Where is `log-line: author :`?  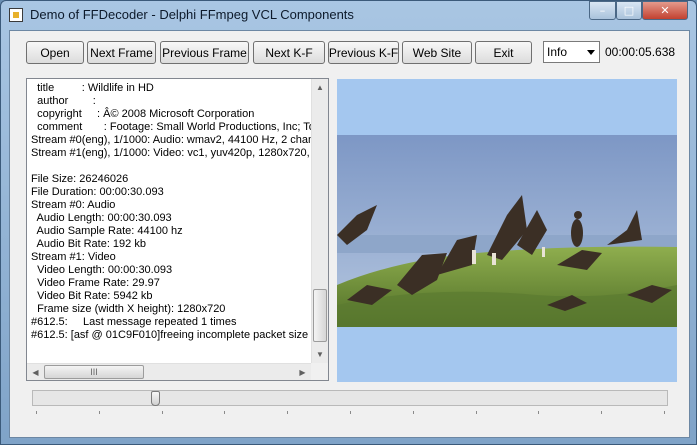 log-line: author : is located at coordinates (63, 101).